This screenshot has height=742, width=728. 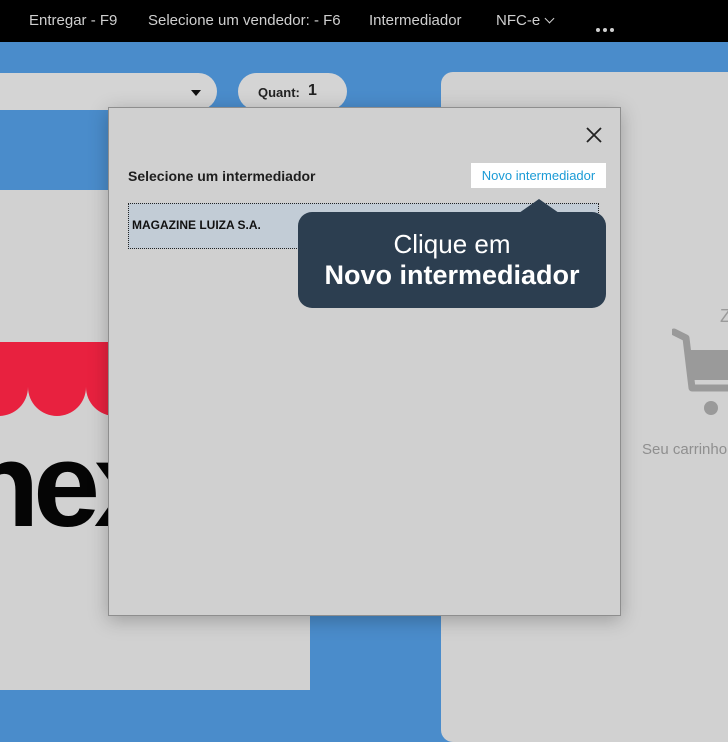 I want to click on deliver-menu-item: Entregar - F9, so click(x=73, y=20).